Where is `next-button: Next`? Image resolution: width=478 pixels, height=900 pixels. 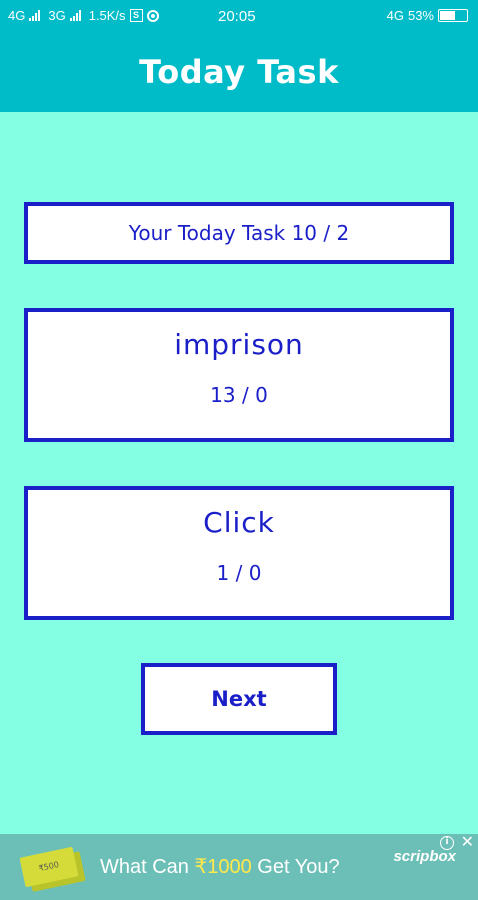 next-button: Next is located at coordinates (239, 699).